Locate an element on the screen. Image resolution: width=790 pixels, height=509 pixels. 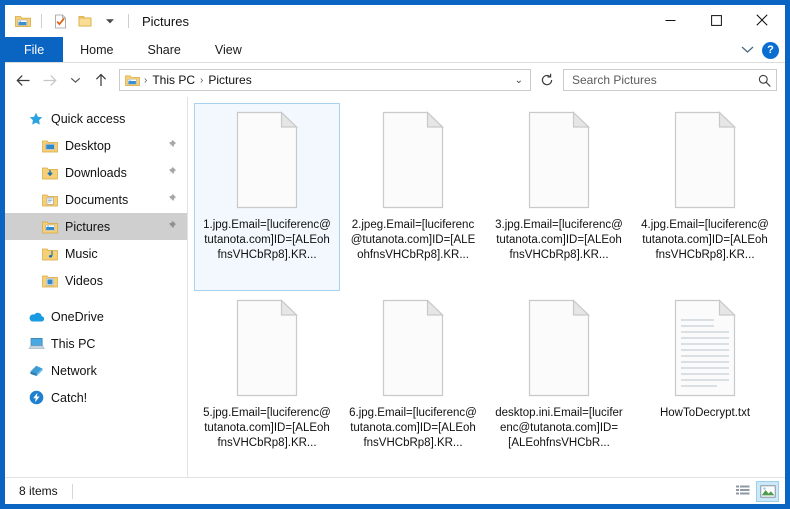
breadcrumb-pictures: Pictures is located at coordinates (229, 80).